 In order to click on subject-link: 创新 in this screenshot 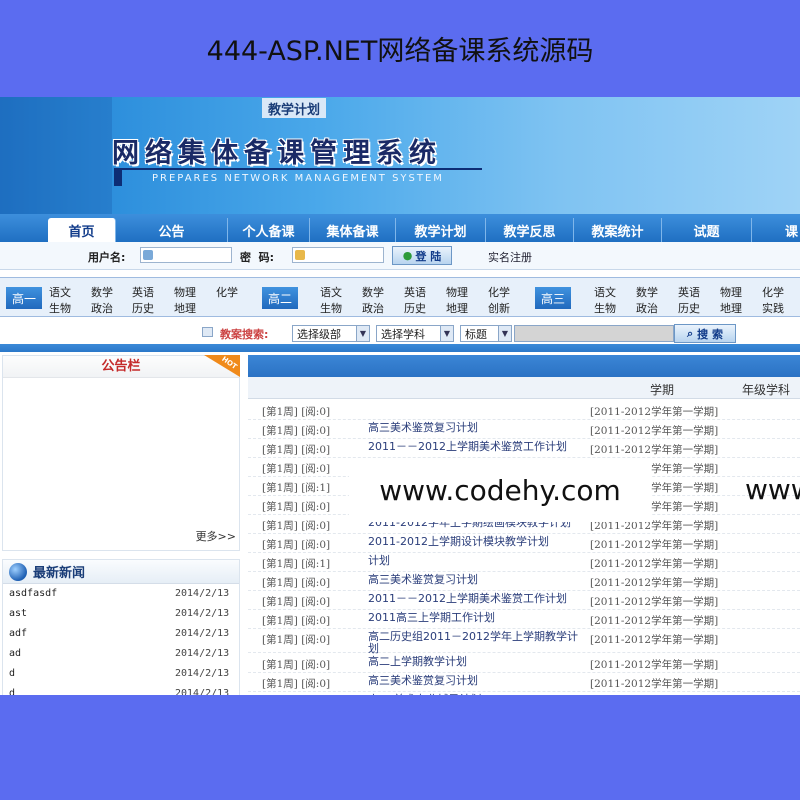, I will do `click(499, 308)`.